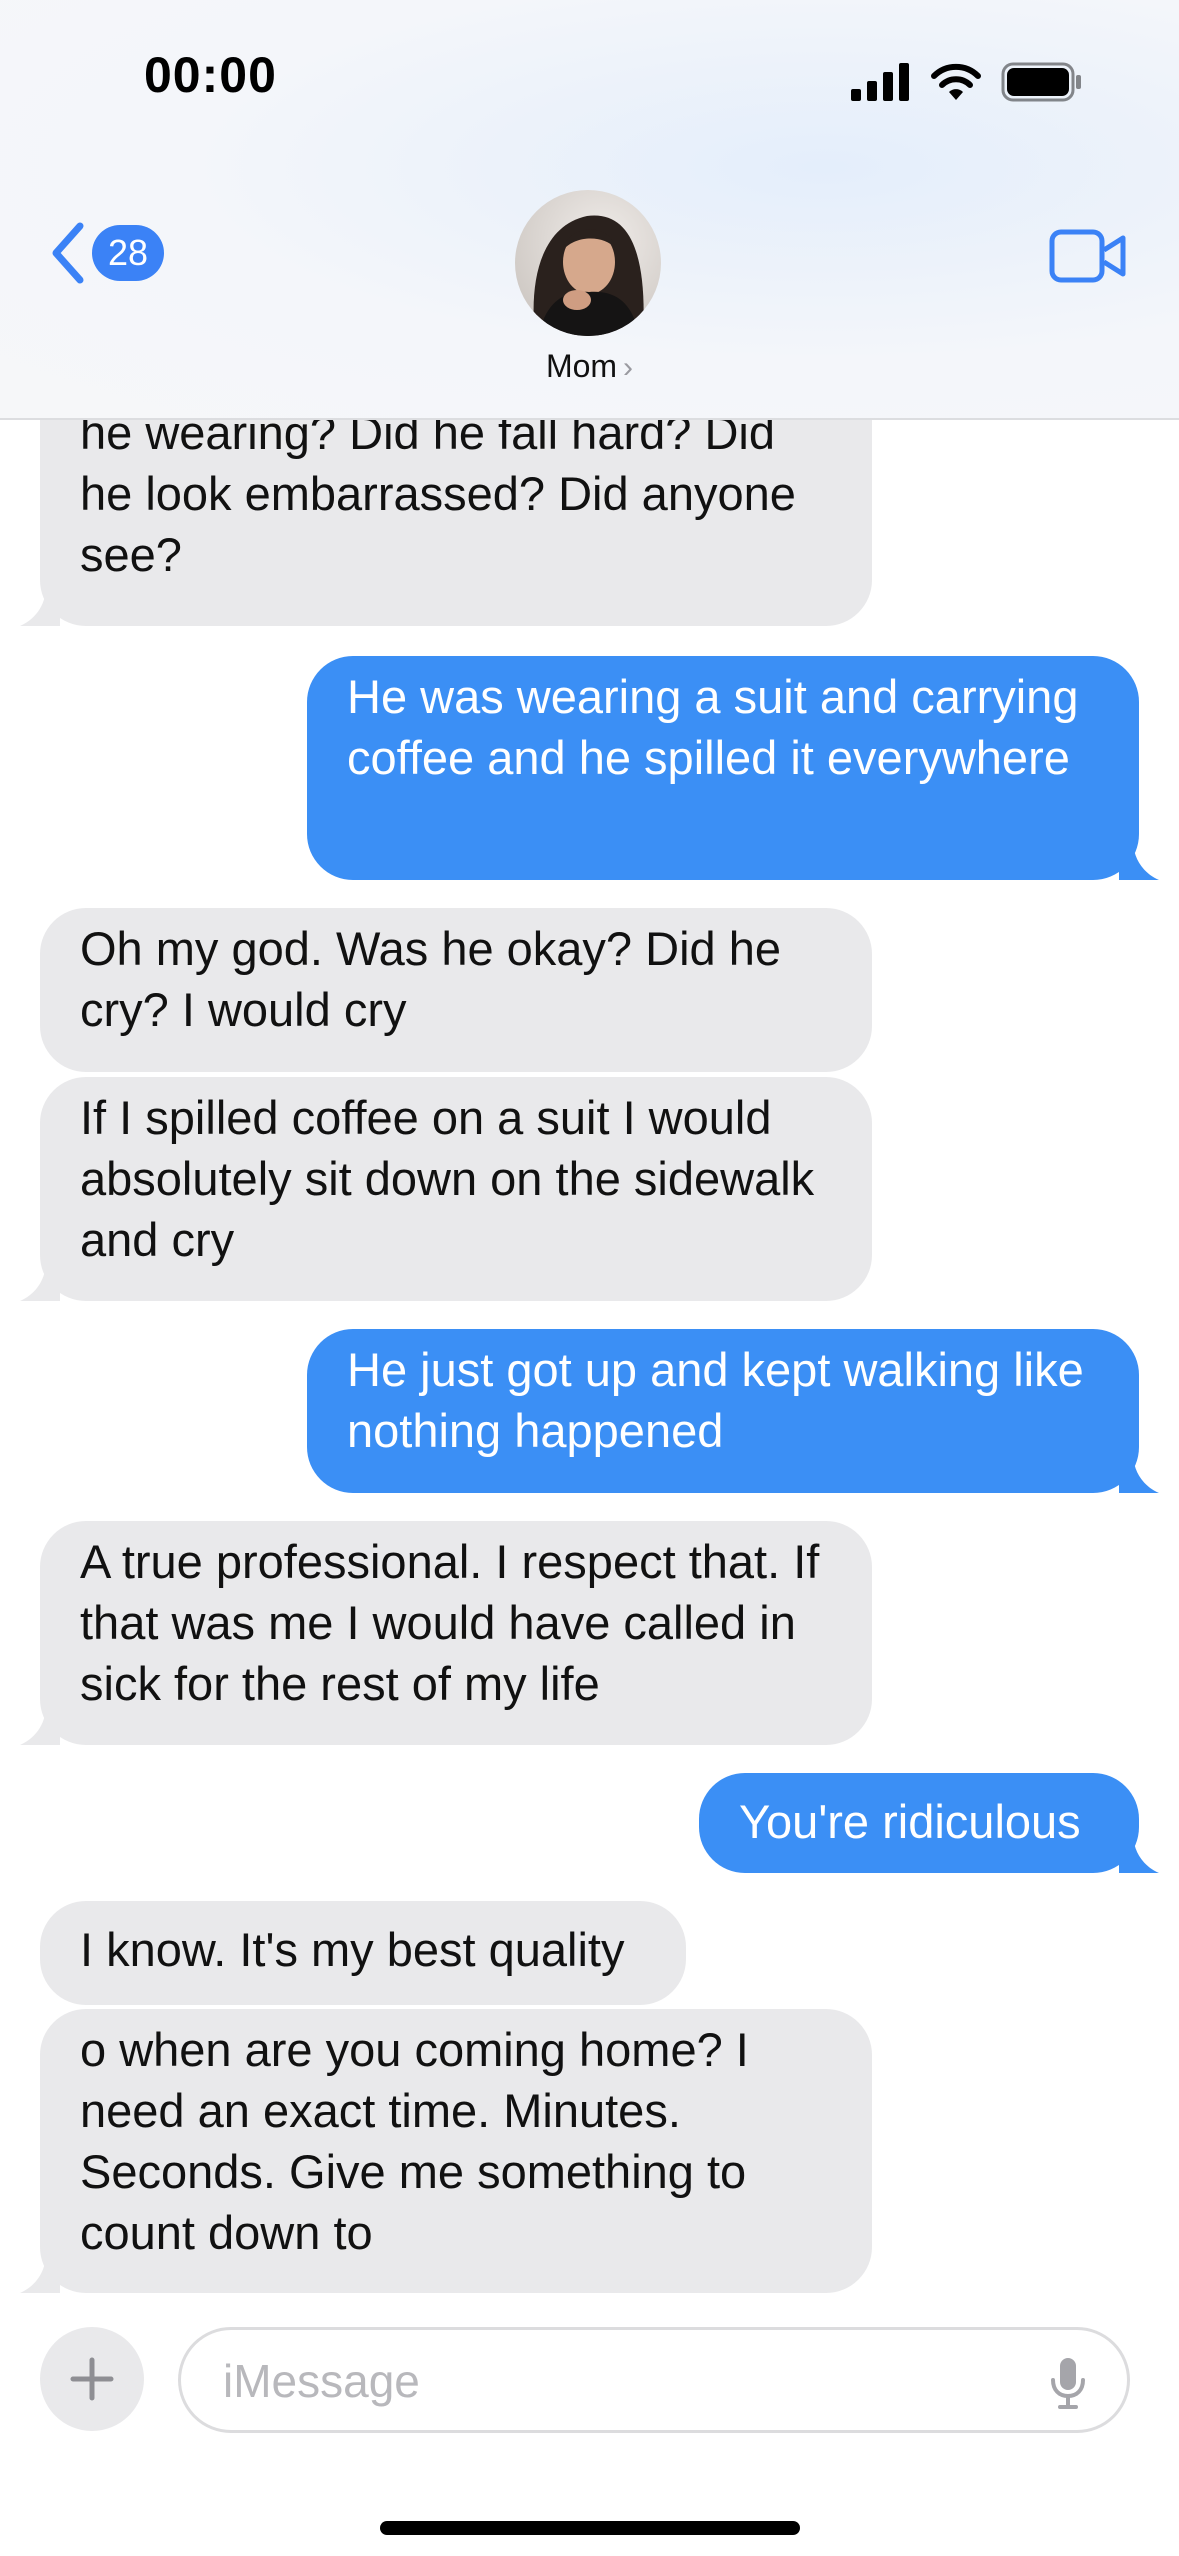 Image resolution: width=1179 pixels, height=2556 pixels. I want to click on wifi-icon, so click(956, 81).